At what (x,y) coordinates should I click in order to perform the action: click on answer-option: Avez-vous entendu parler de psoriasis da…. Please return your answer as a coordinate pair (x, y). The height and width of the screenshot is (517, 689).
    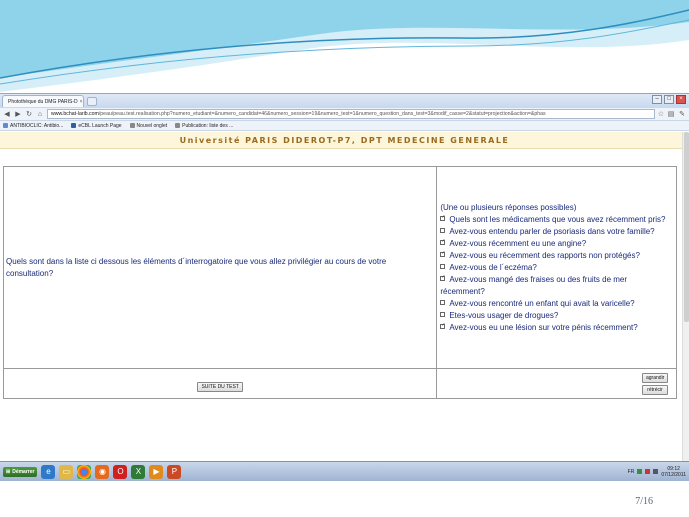
    Looking at the image, I should click on (556, 232).